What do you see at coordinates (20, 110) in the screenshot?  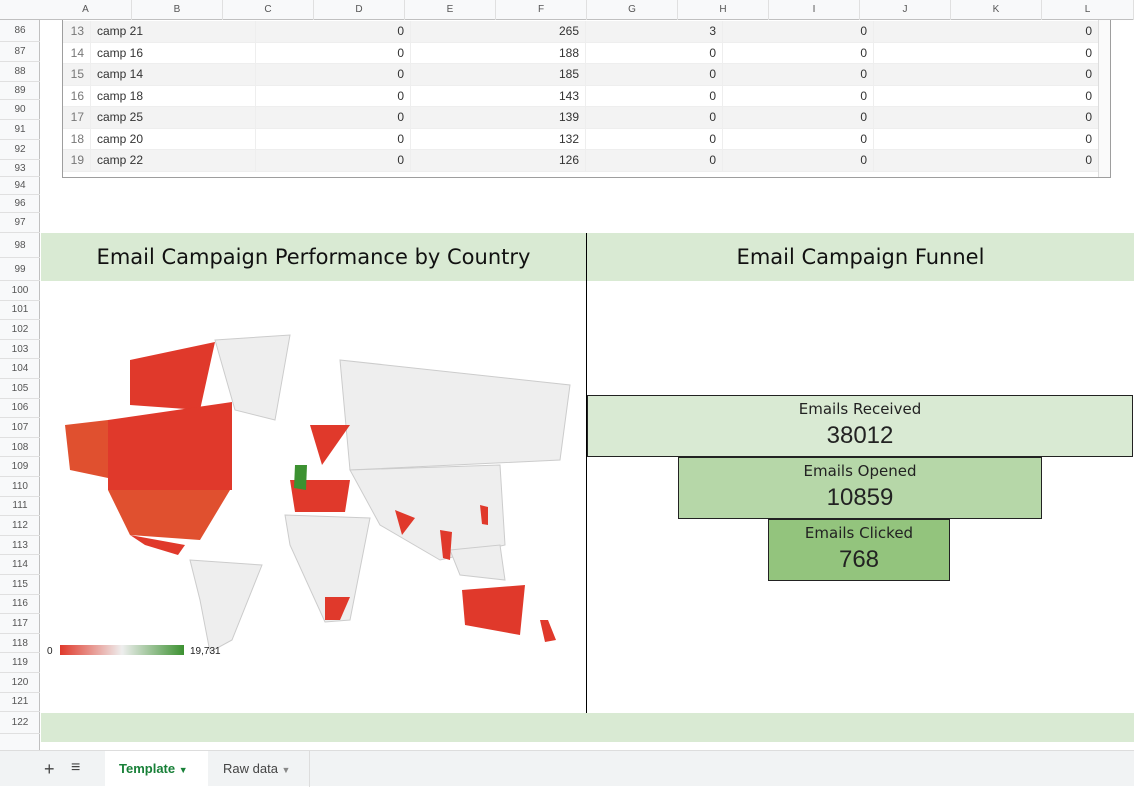 I see `row-header-90: 90` at bounding box center [20, 110].